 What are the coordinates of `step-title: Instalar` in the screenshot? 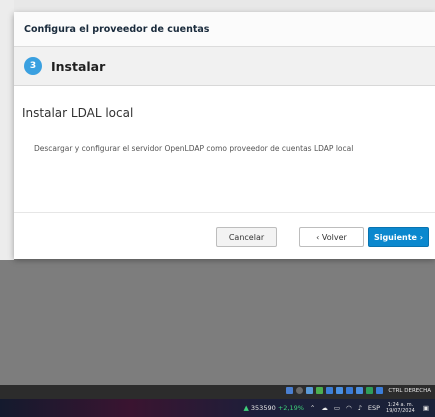 It's located at (78, 66).